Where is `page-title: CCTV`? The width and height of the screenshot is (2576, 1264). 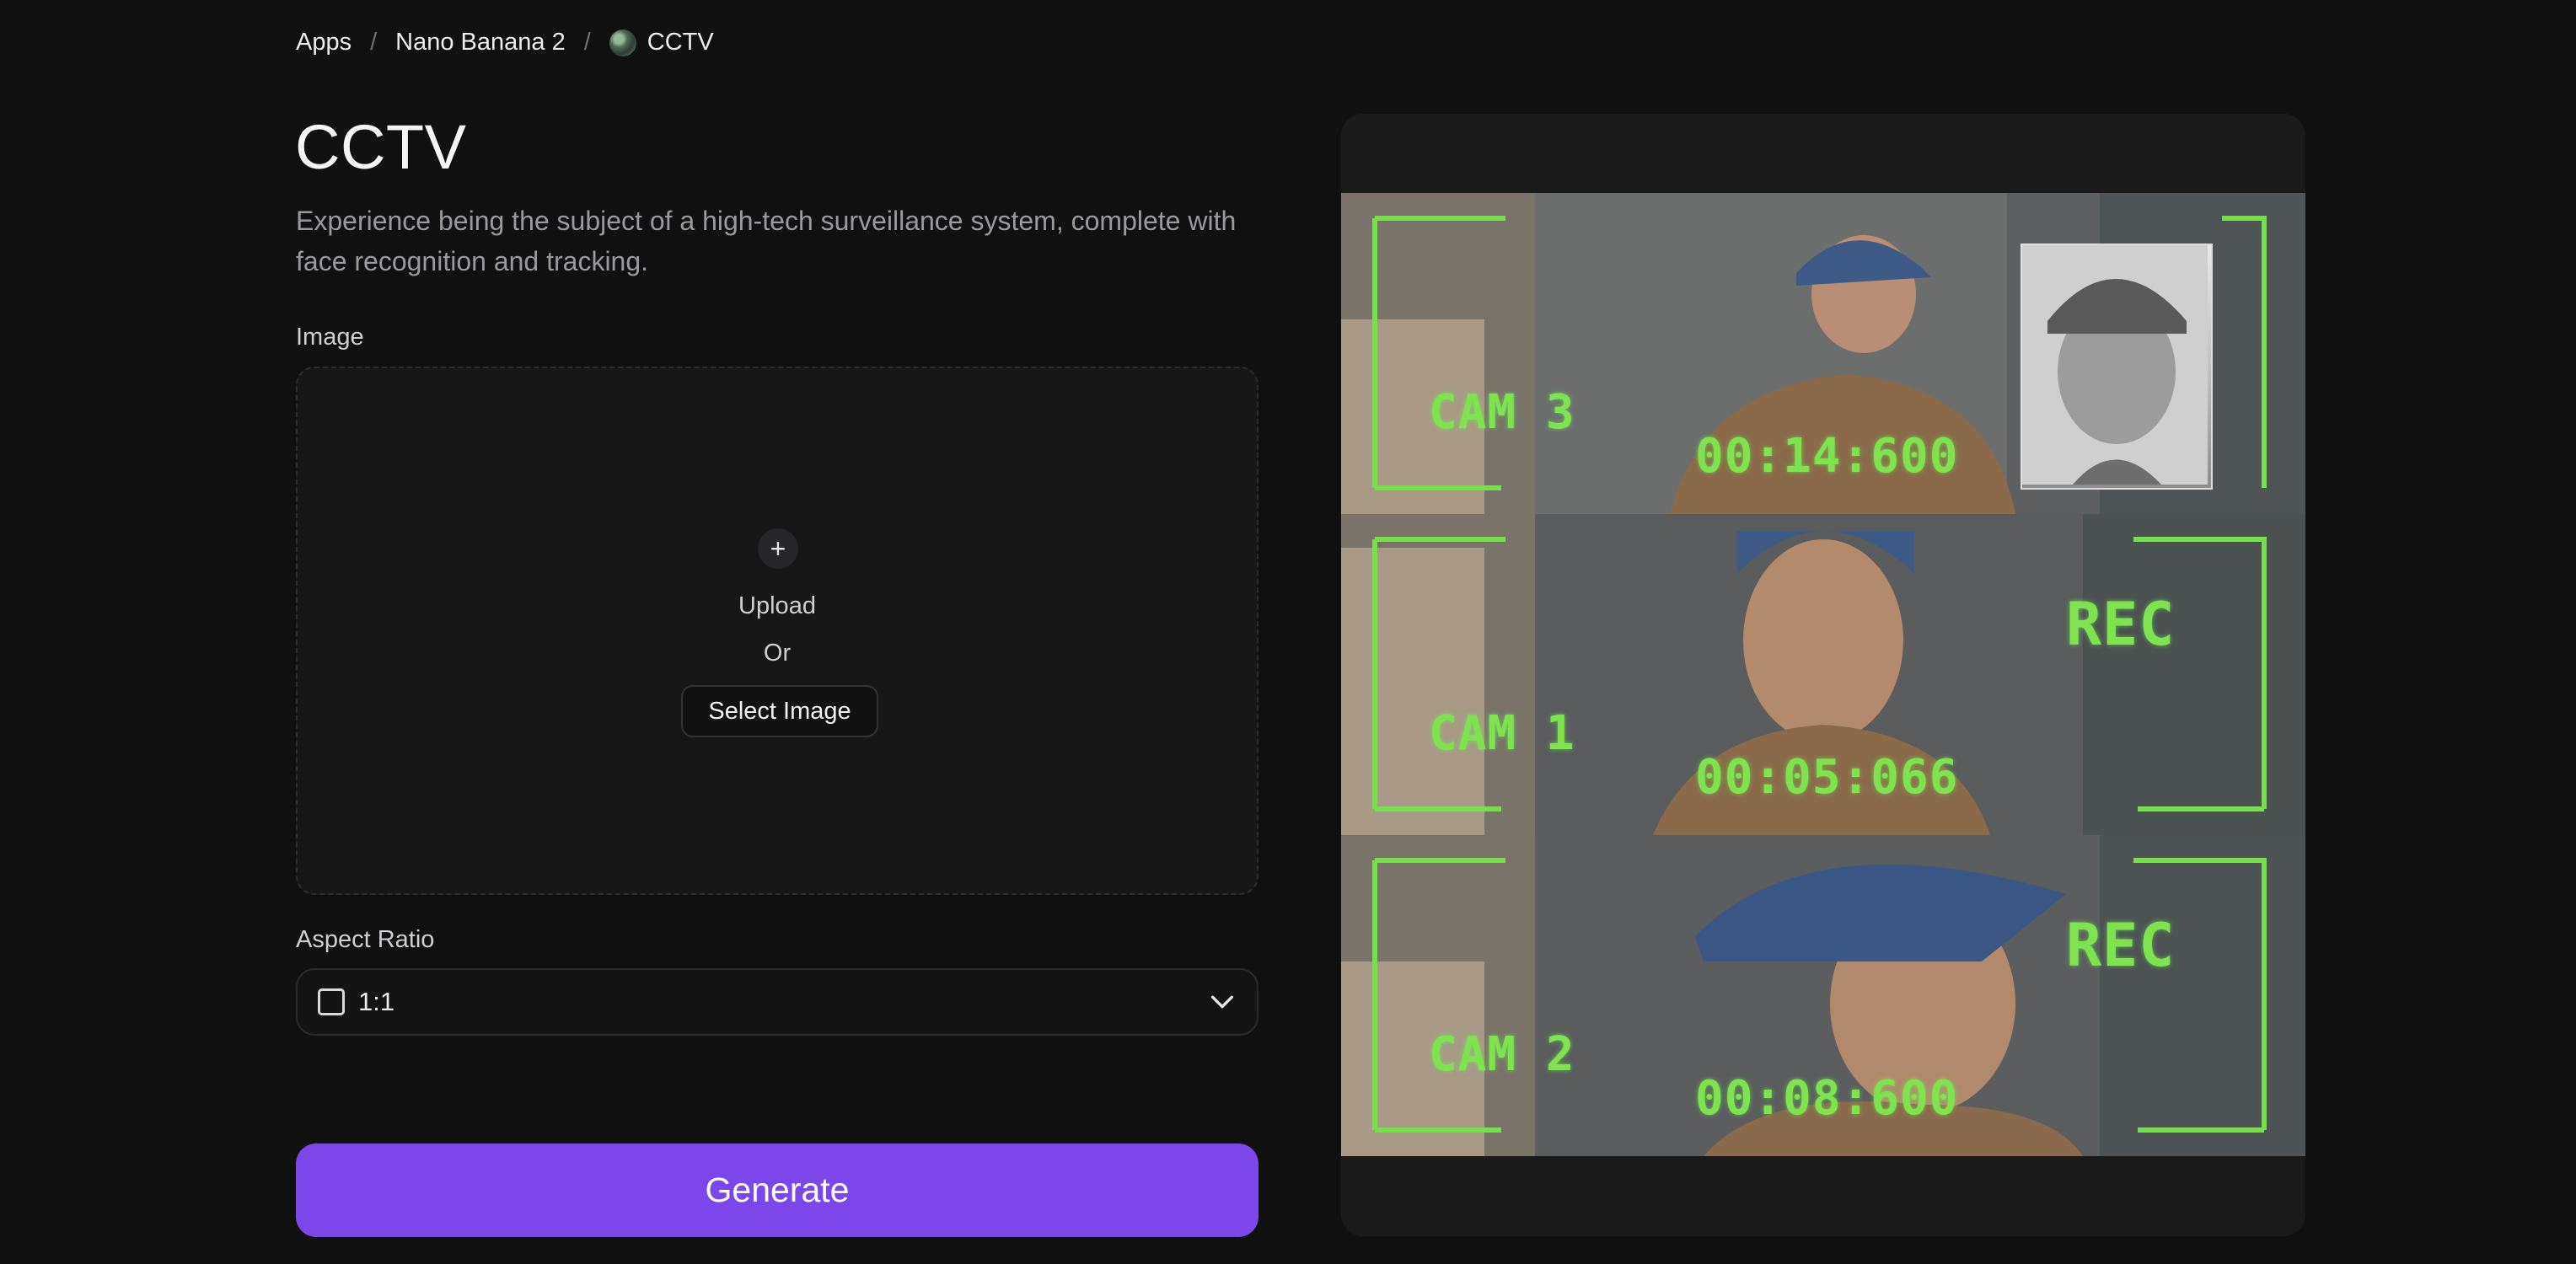
page-title: CCTV is located at coordinates (381, 147).